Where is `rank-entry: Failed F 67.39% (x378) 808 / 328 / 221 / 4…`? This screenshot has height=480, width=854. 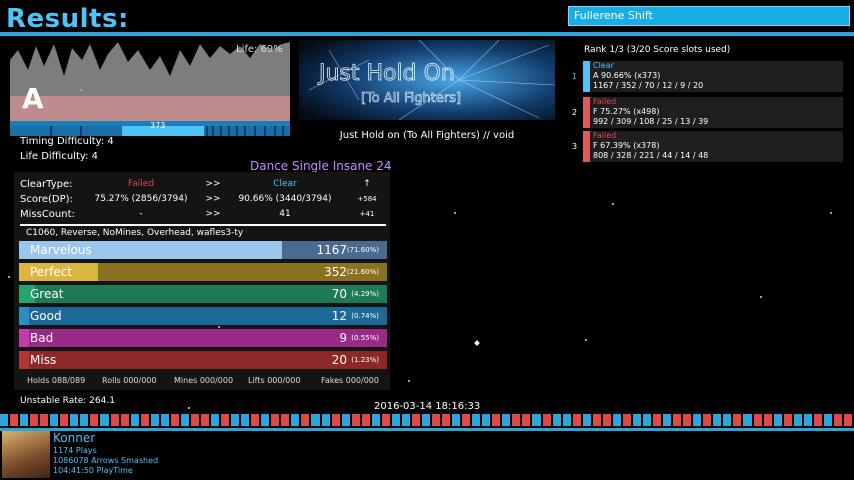 rank-entry: Failed F 67.39% (x378) 808 / 328 / 221 / 4… is located at coordinates (713, 146).